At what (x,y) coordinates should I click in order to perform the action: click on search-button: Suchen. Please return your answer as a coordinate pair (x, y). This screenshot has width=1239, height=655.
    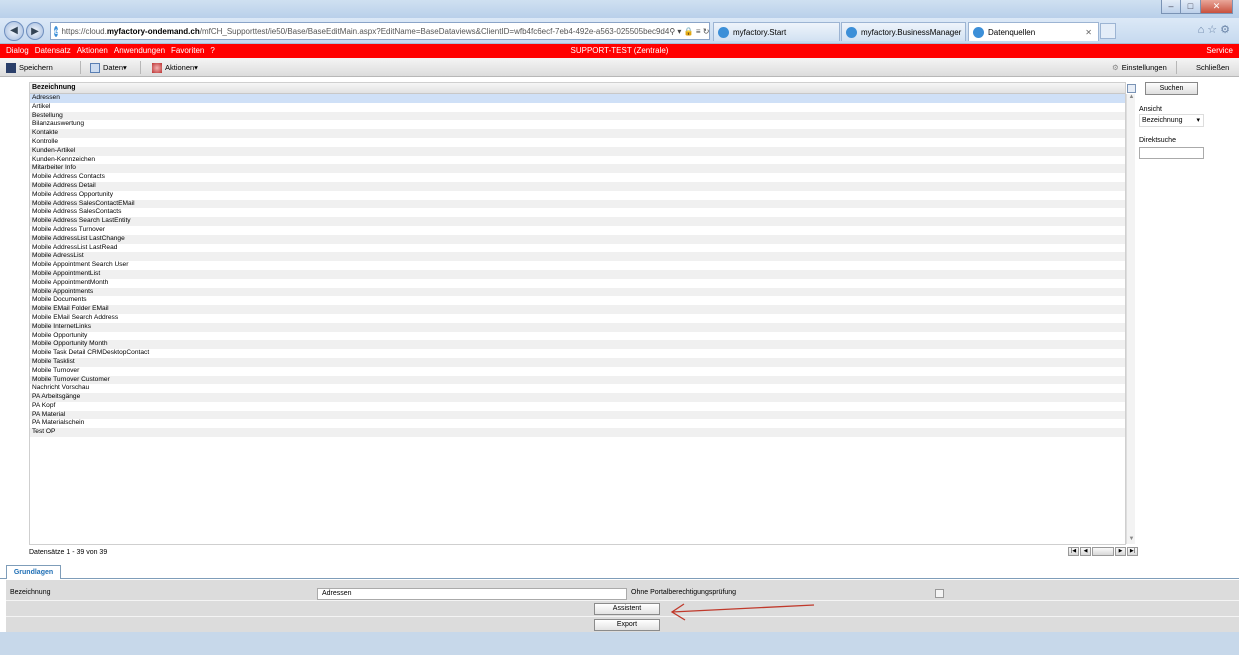
    Looking at the image, I should click on (1171, 88).